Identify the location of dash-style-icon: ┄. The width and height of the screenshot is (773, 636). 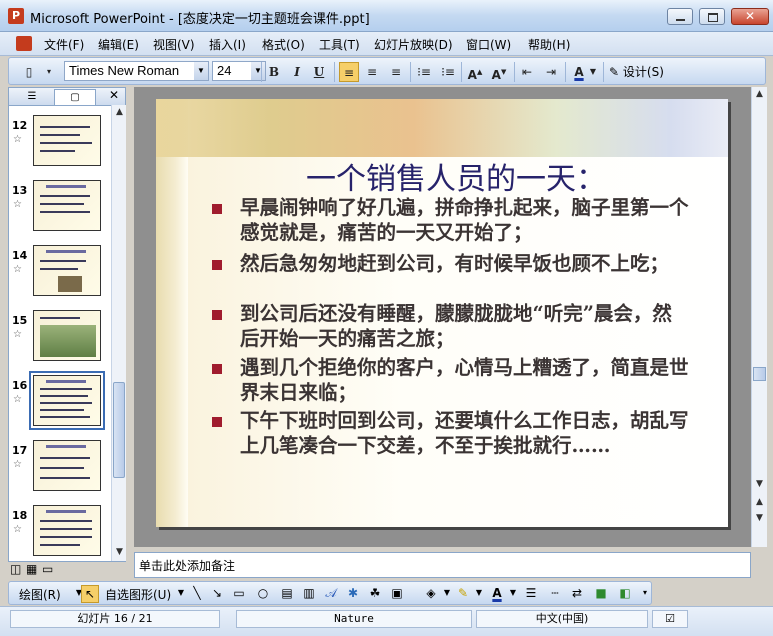
(555, 593).